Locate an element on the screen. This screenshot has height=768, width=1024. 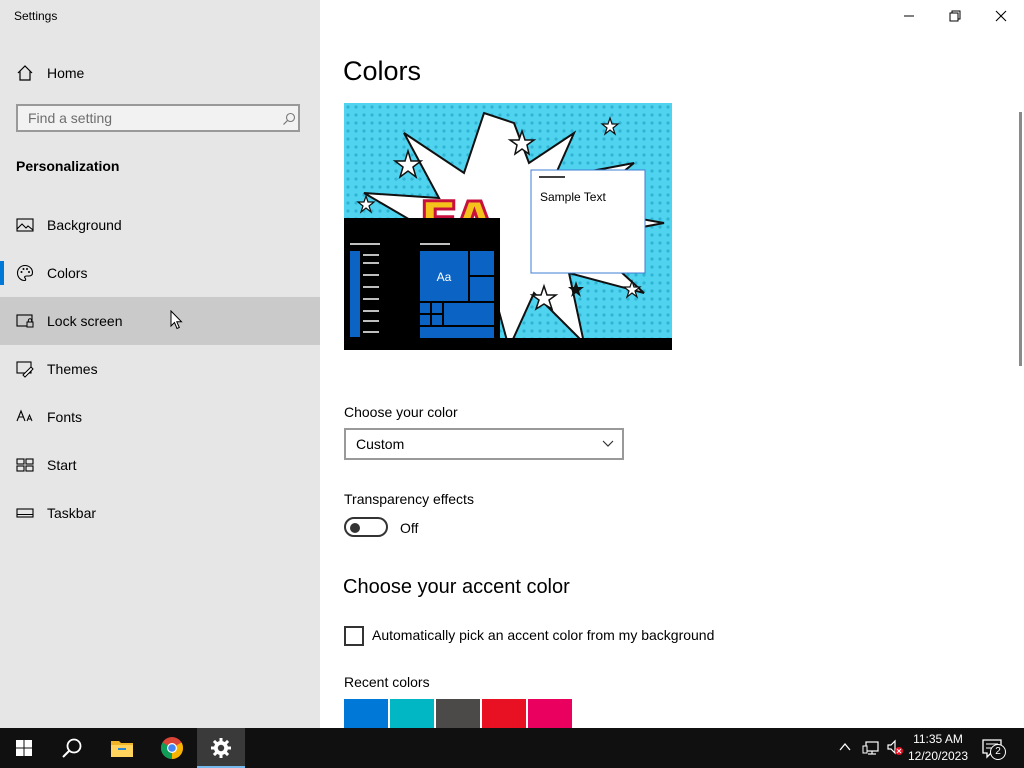
action-center-button: 2 is located at coordinates (995, 749).